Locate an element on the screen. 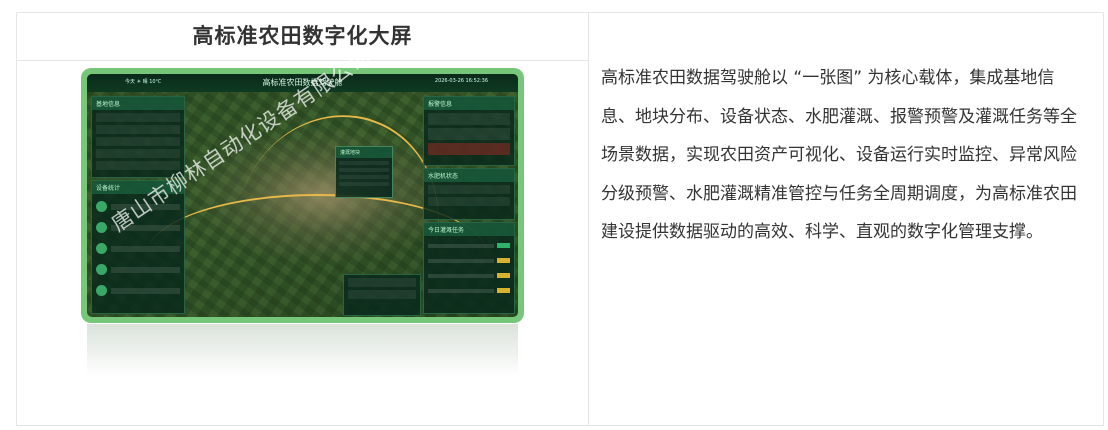 This screenshot has height=430, width=1108. panel-title: 报警信息 is located at coordinates (469, 103).